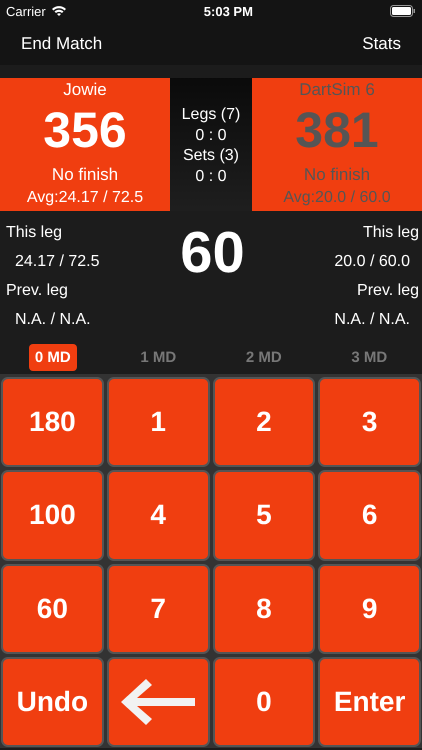 The width and height of the screenshot is (422, 750). Describe the element at coordinates (85, 198) in the screenshot. I see `average-label: Avg:24.17 / 72.5` at that location.